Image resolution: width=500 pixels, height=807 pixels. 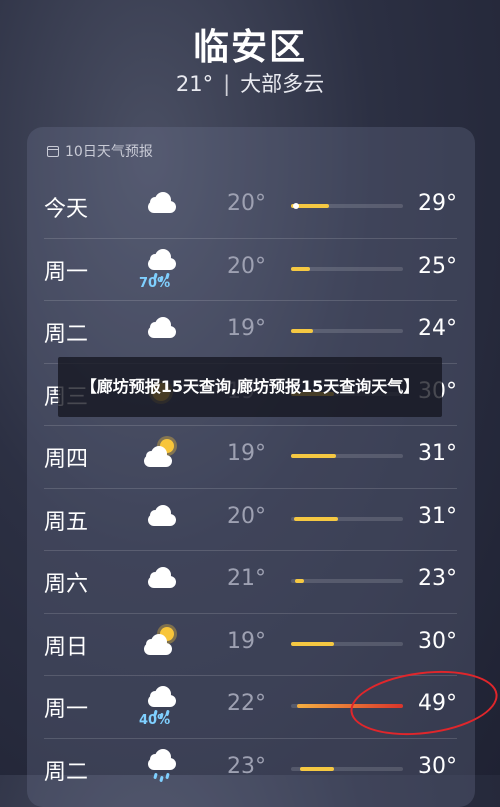 What do you see at coordinates (437, 203) in the screenshot?
I see `high-temperature: 29°` at bounding box center [437, 203].